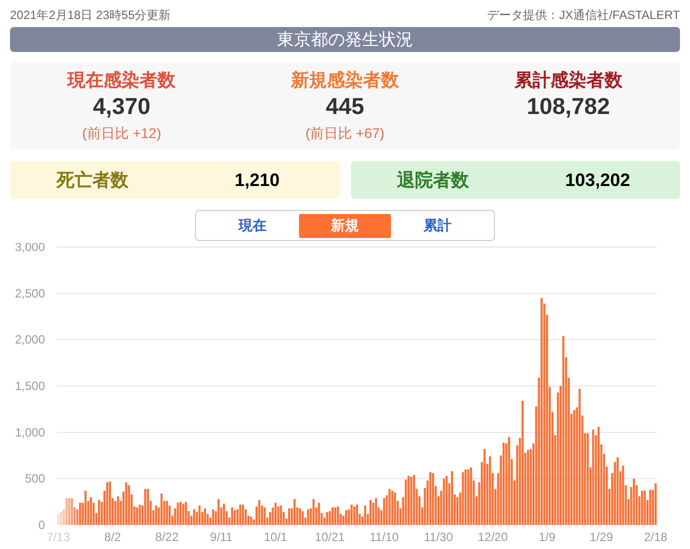 This screenshot has width=690, height=549. Describe the element at coordinates (112, 537) in the screenshot. I see `axis-label: 8/2` at that location.